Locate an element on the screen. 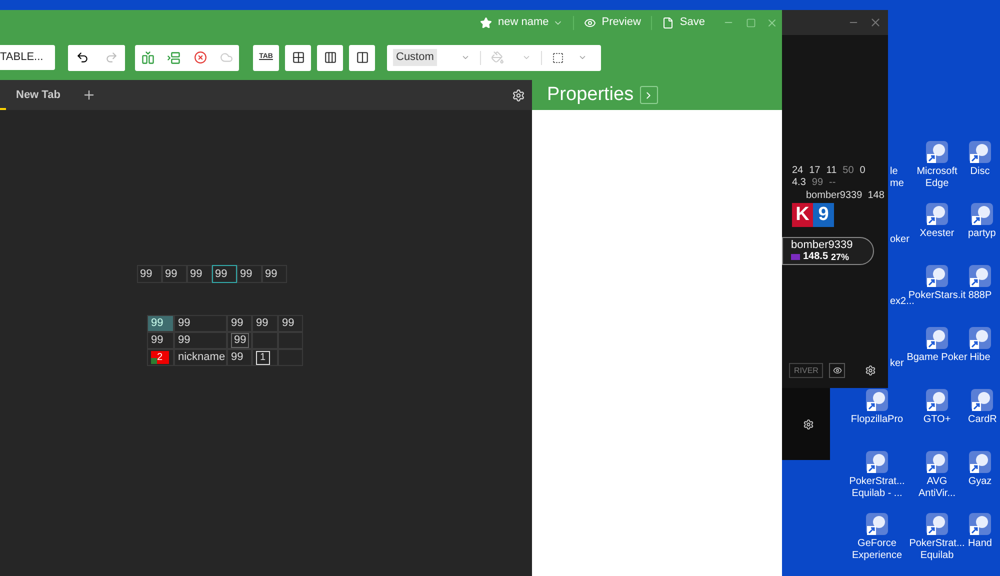 This screenshot has height=576, width=1000. desktop-icon-label: 888P is located at coordinates (980, 296).